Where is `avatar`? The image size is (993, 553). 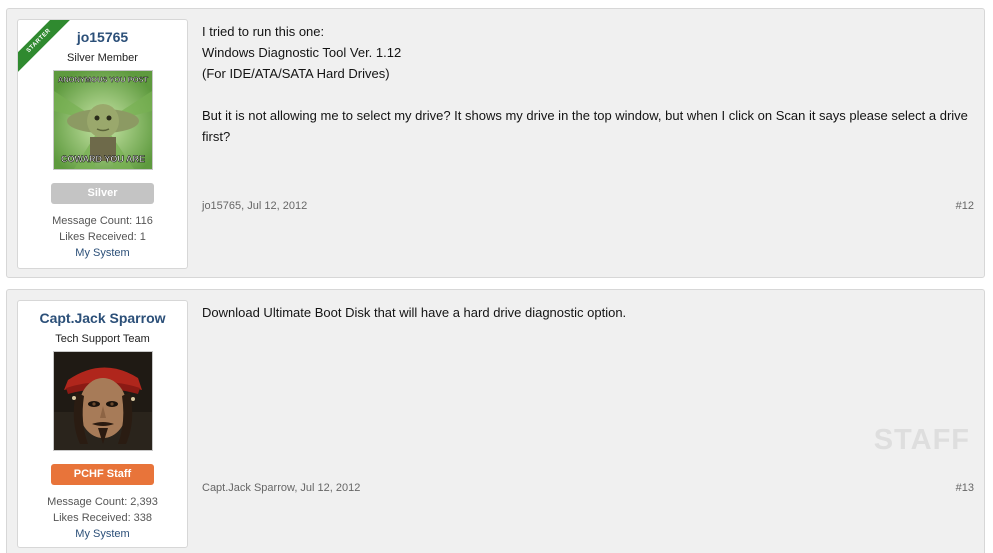
avatar is located at coordinates (102, 401).